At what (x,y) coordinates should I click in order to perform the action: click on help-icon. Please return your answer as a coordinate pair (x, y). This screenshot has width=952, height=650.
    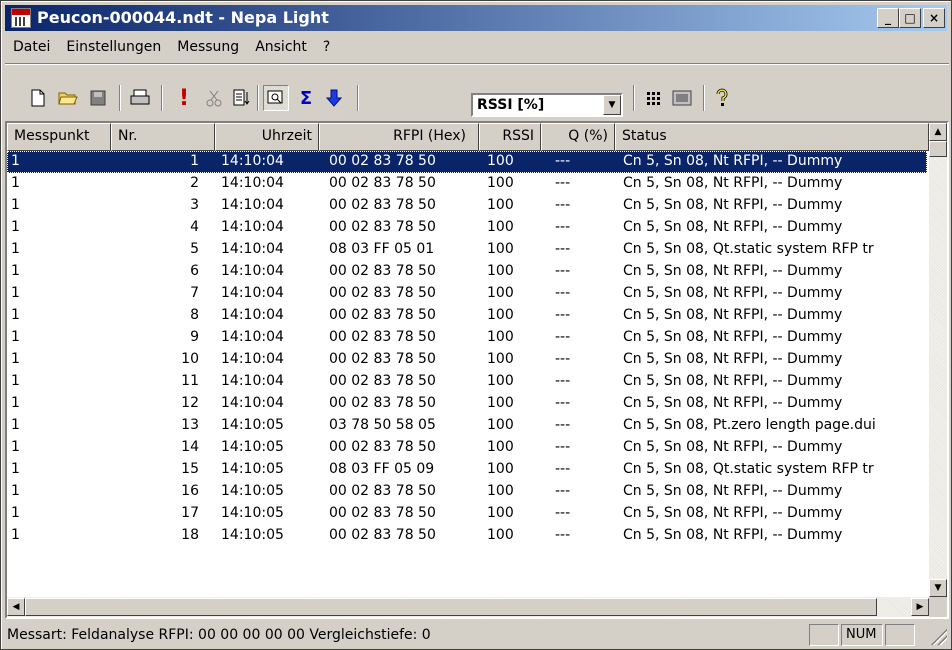
    Looking at the image, I should click on (722, 98).